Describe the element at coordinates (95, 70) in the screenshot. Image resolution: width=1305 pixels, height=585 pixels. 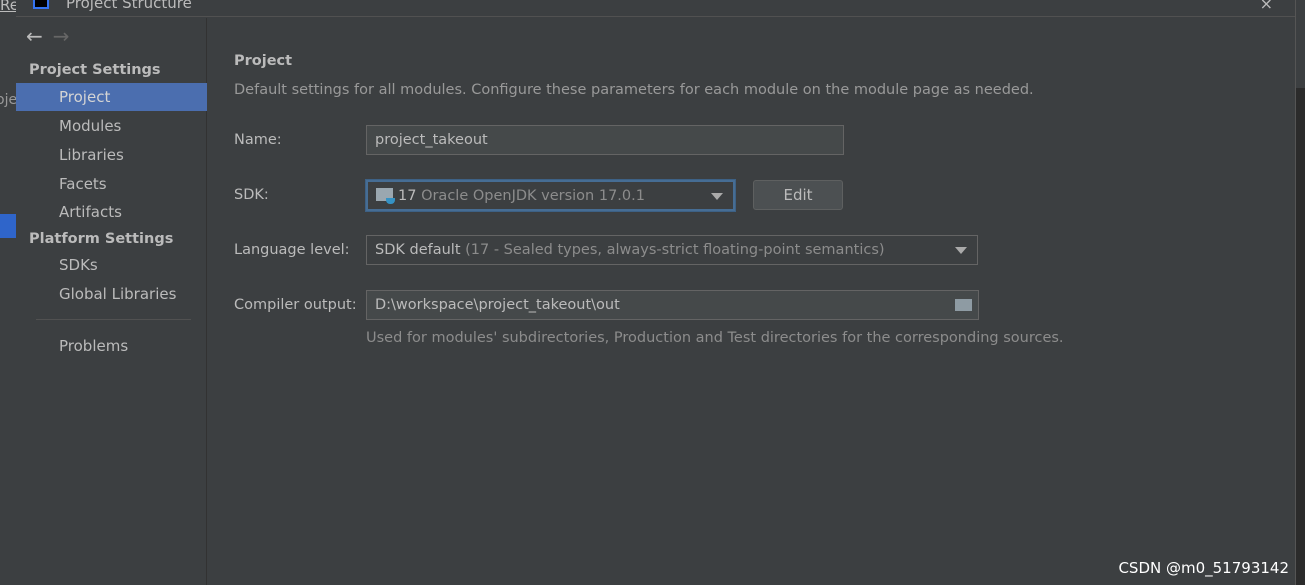
I see `project-settings-header: Project Settings` at that location.